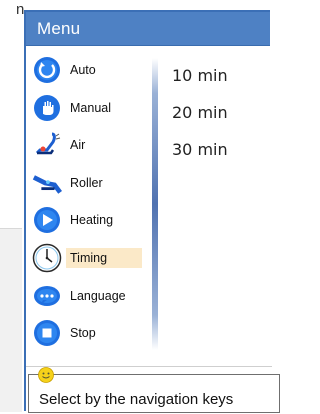 The height and width of the screenshot is (414, 320). Describe the element at coordinates (47, 108) in the screenshot. I see `hand-icon` at that location.